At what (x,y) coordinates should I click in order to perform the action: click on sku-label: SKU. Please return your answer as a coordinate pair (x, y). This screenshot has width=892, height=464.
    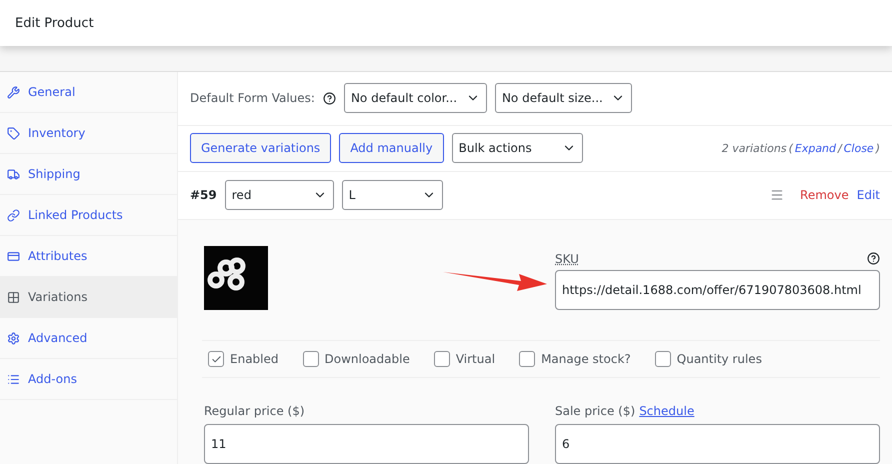
    Looking at the image, I should click on (567, 259).